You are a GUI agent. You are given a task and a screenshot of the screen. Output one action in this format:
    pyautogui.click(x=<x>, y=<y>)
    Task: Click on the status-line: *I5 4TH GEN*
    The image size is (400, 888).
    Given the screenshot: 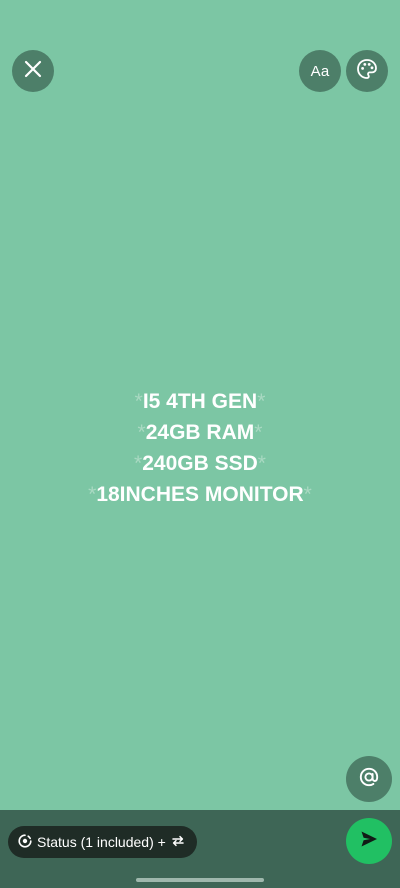 What is the action you would take?
    pyautogui.click(x=200, y=401)
    